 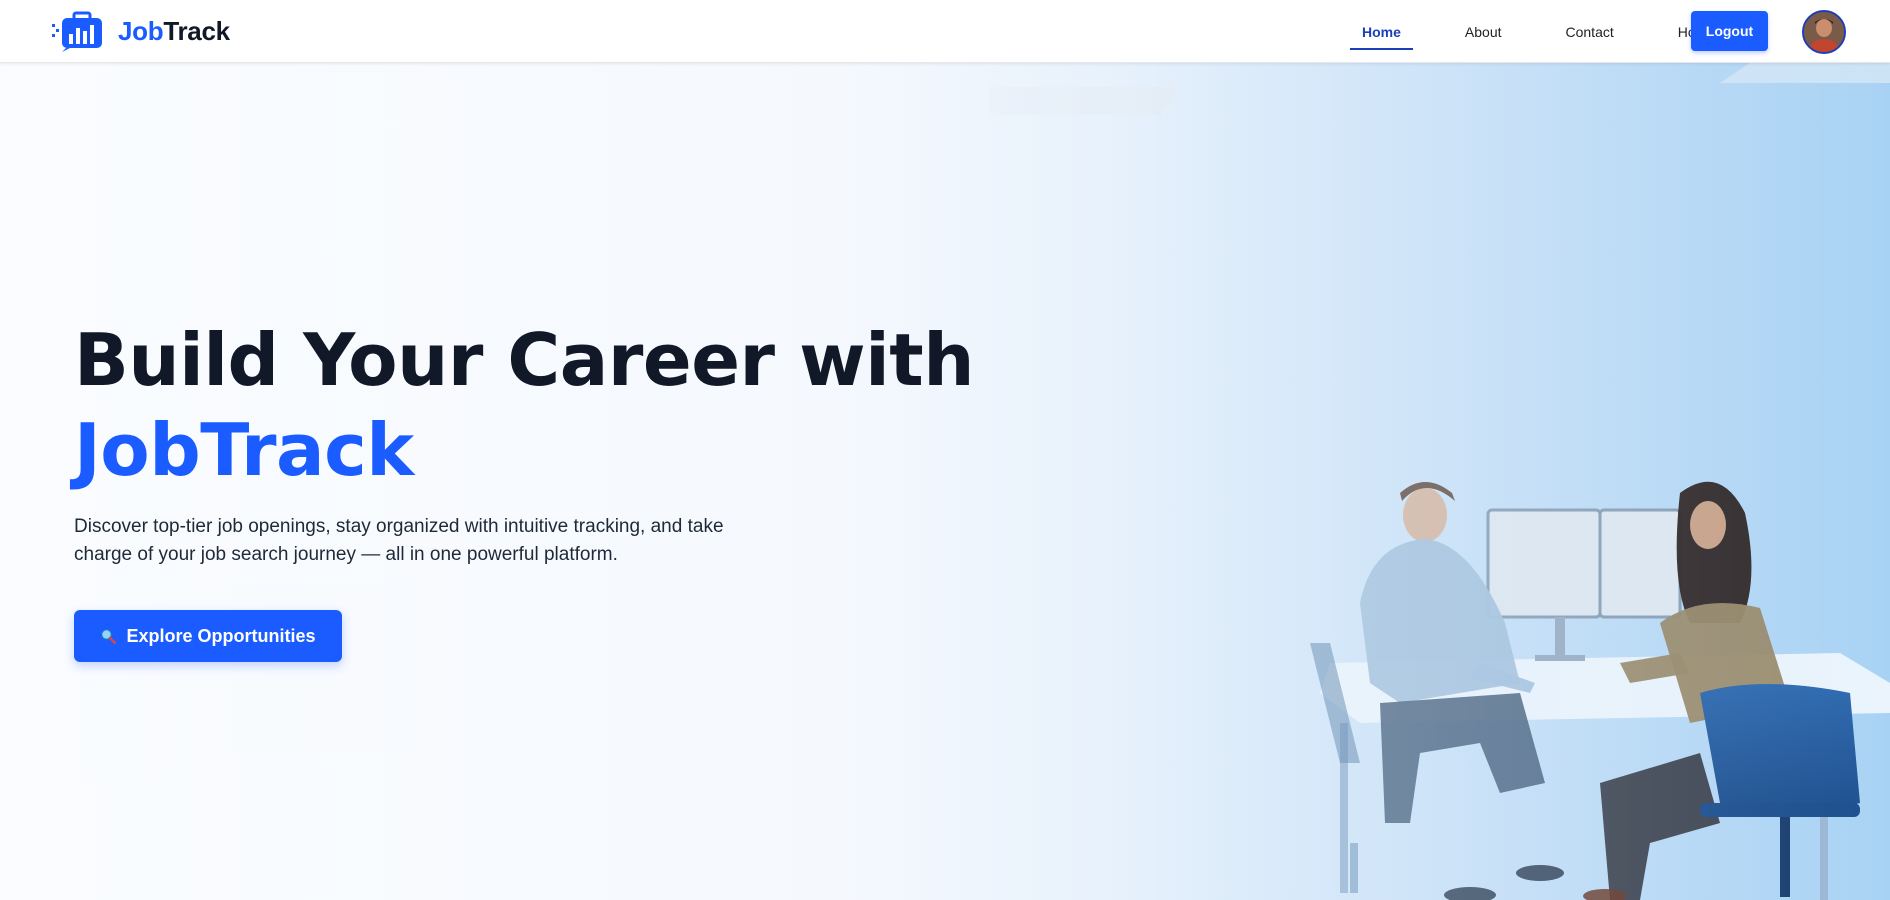 What do you see at coordinates (77, 31) in the screenshot?
I see `briefcase-chart-icon` at bounding box center [77, 31].